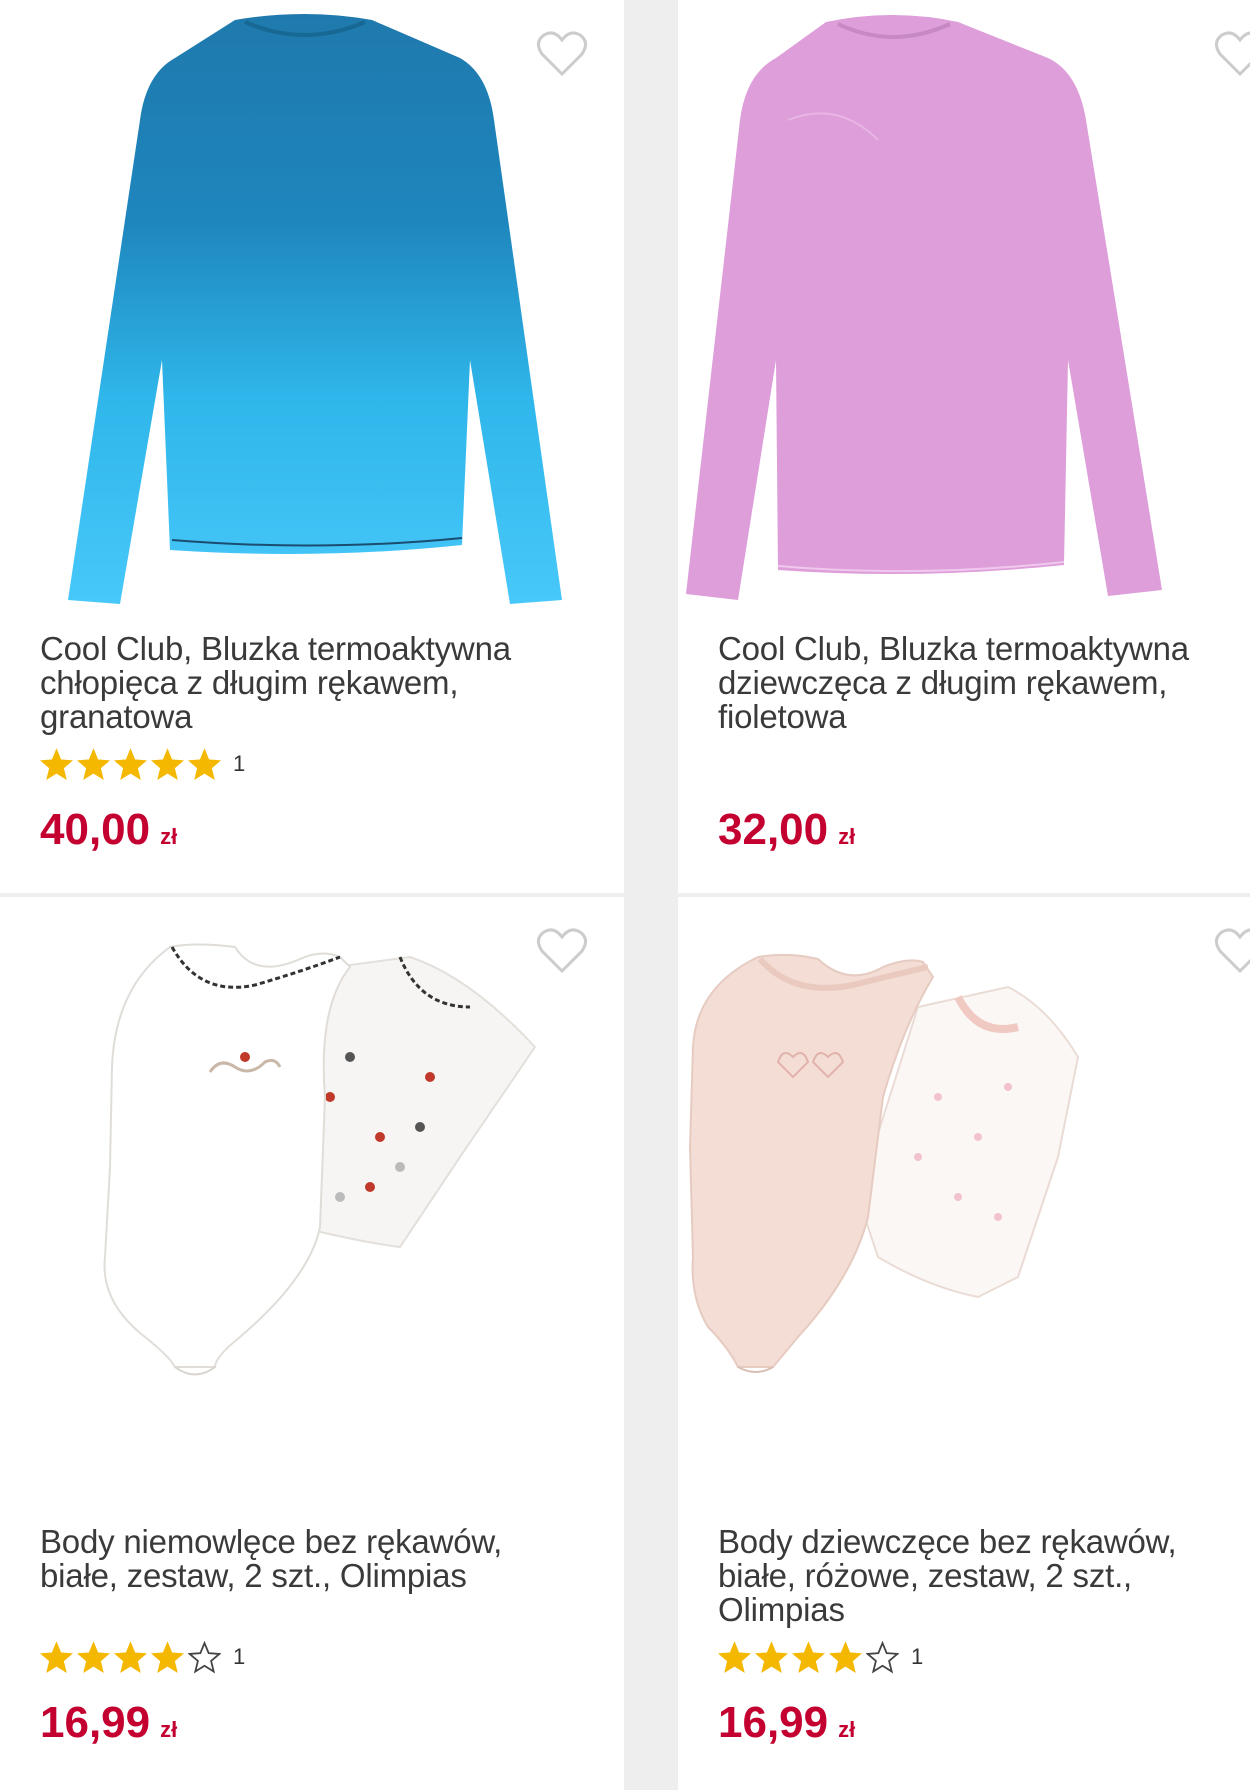 Image resolution: width=1250 pixels, height=1790 pixels. I want to click on product-price: 40,00 zł, so click(109, 829).